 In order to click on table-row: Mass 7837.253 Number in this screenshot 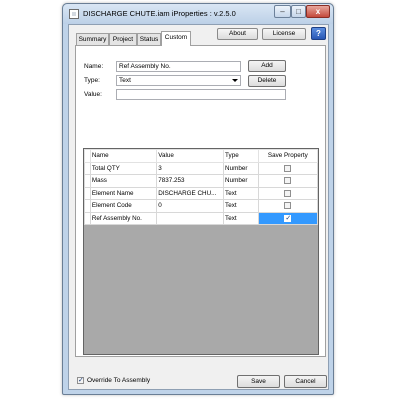, I will do `click(201, 181)`.